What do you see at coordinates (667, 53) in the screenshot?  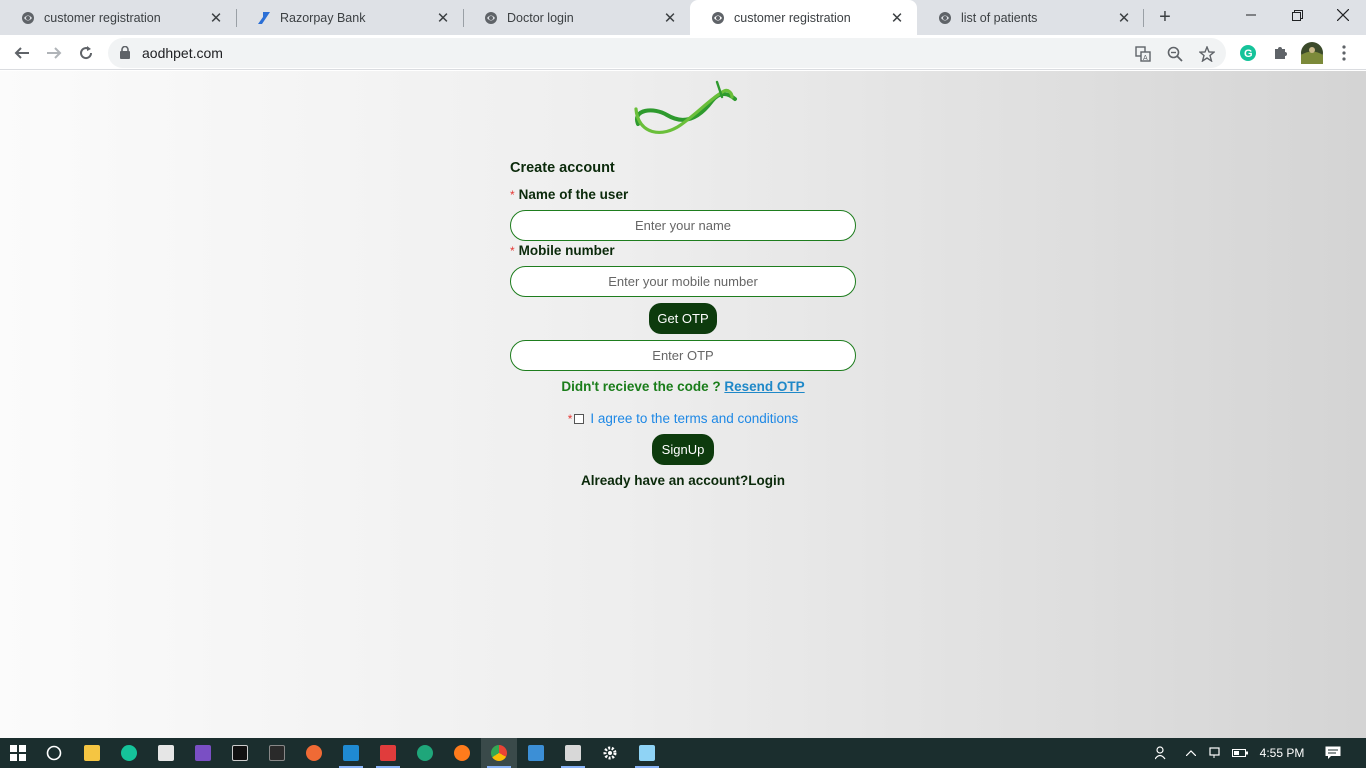 I see `address-bar: aodhpet.com A` at bounding box center [667, 53].